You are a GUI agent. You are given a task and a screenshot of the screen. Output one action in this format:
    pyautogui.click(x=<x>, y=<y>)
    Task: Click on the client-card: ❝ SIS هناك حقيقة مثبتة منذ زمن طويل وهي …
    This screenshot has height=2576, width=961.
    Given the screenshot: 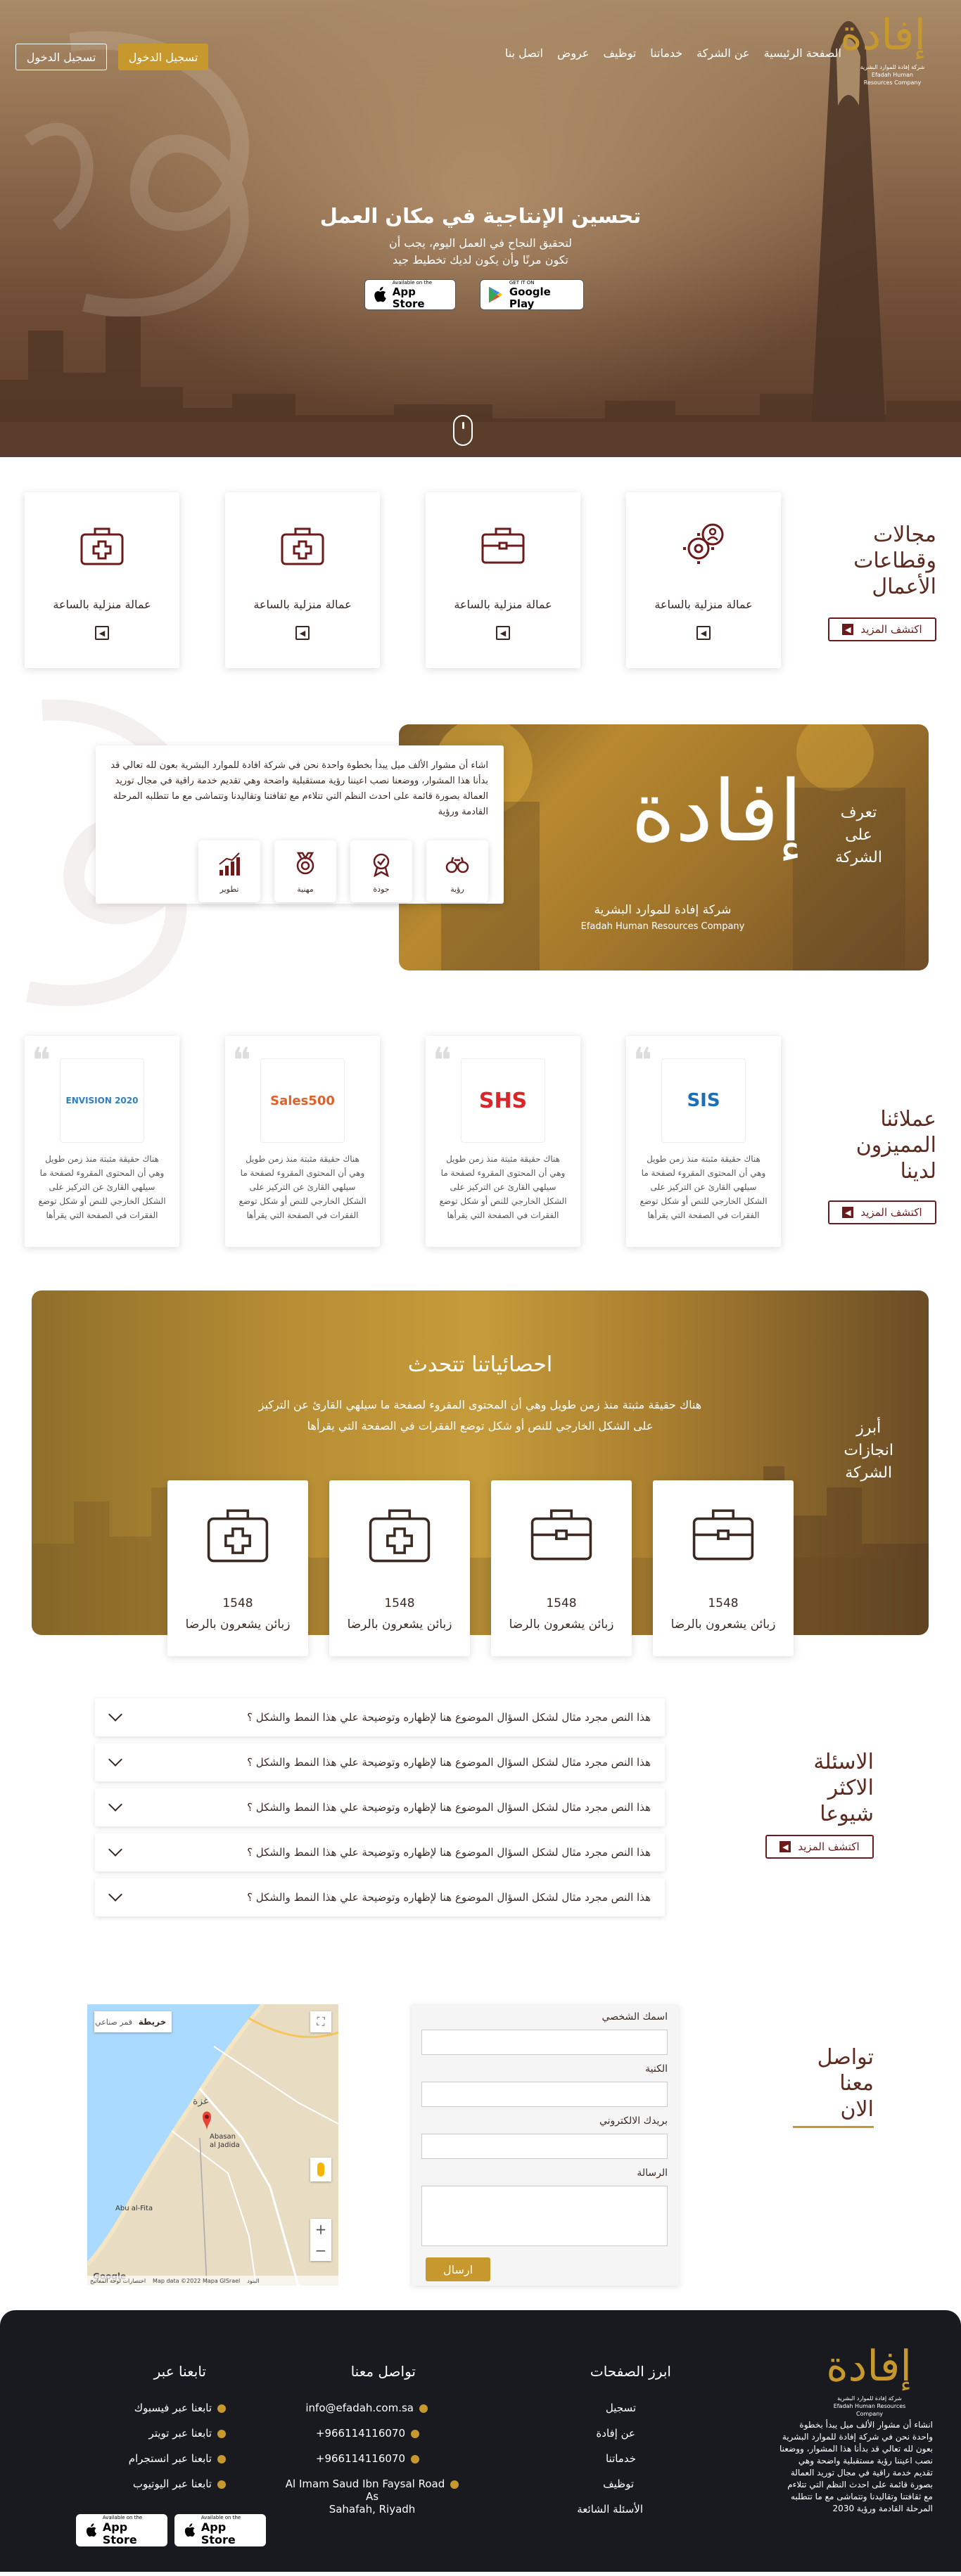 What is the action you would take?
    pyautogui.click(x=703, y=1141)
    